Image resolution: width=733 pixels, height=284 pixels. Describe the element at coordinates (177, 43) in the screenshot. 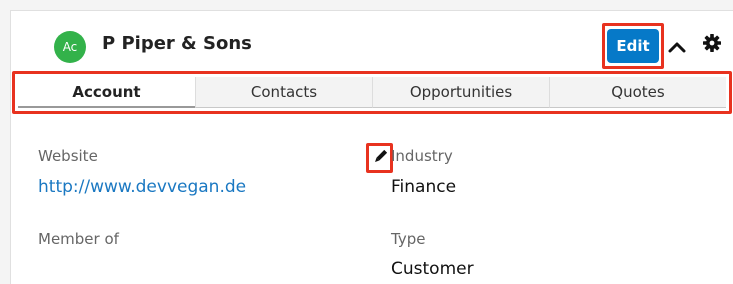

I see `record-name: P Piper & Sons` at that location.